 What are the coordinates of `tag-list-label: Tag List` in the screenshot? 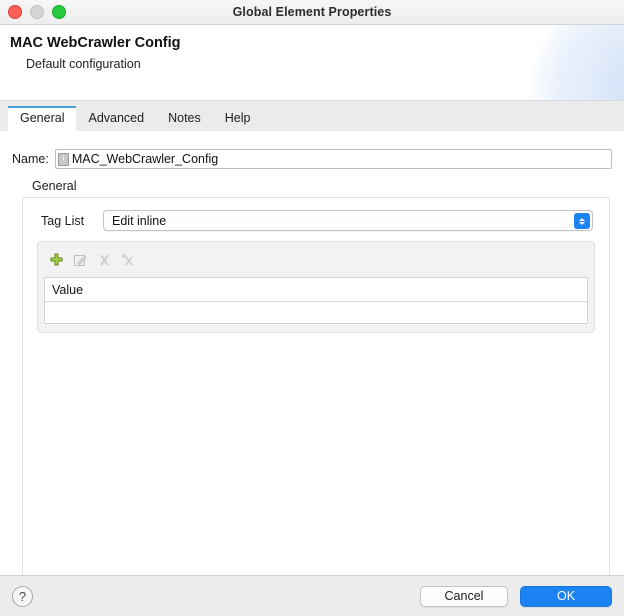 It's located at (63, 220).